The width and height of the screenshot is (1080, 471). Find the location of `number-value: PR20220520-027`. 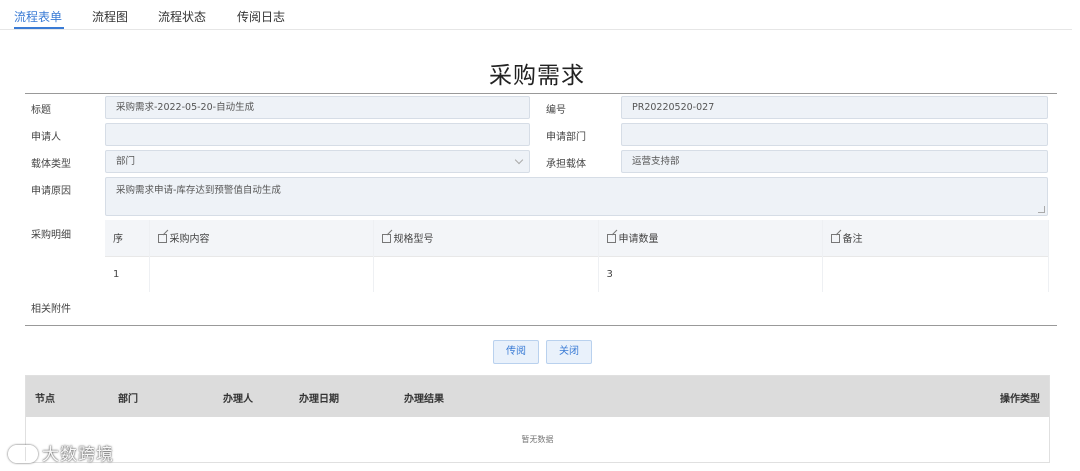

number-value: PR20220520-027 is located at coordinates (673, 107).